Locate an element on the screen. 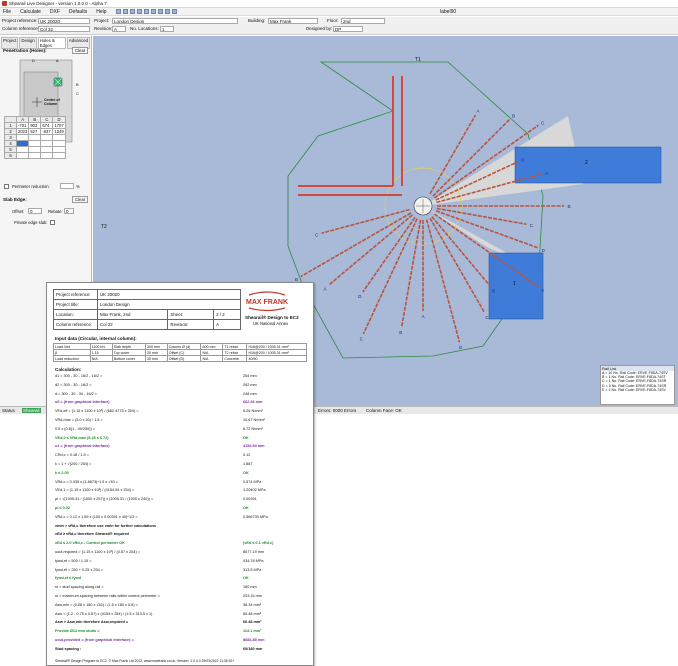 This screenshot has height=666, width=678. list-item: E = 2 No. Rail Code: ERVE-F8DA-74SV is located at coordinates (637, 390).